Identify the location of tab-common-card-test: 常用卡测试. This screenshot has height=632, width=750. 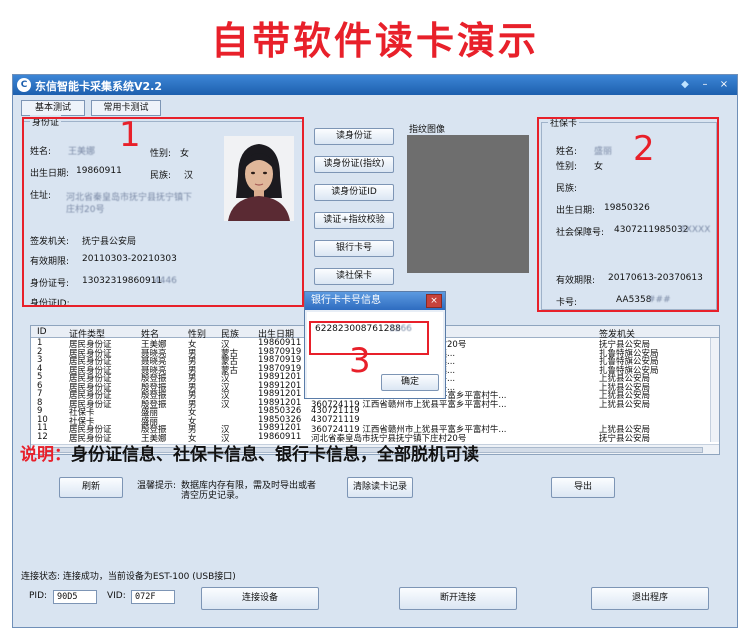
(126, 108).